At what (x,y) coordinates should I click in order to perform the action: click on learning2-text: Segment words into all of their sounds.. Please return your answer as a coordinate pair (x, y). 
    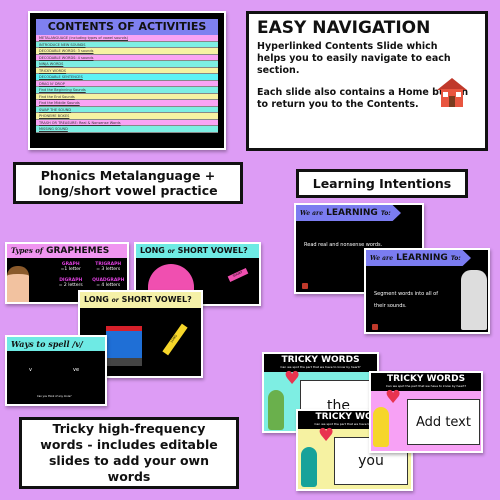
    Looking at the image, I should click on (406, 300).